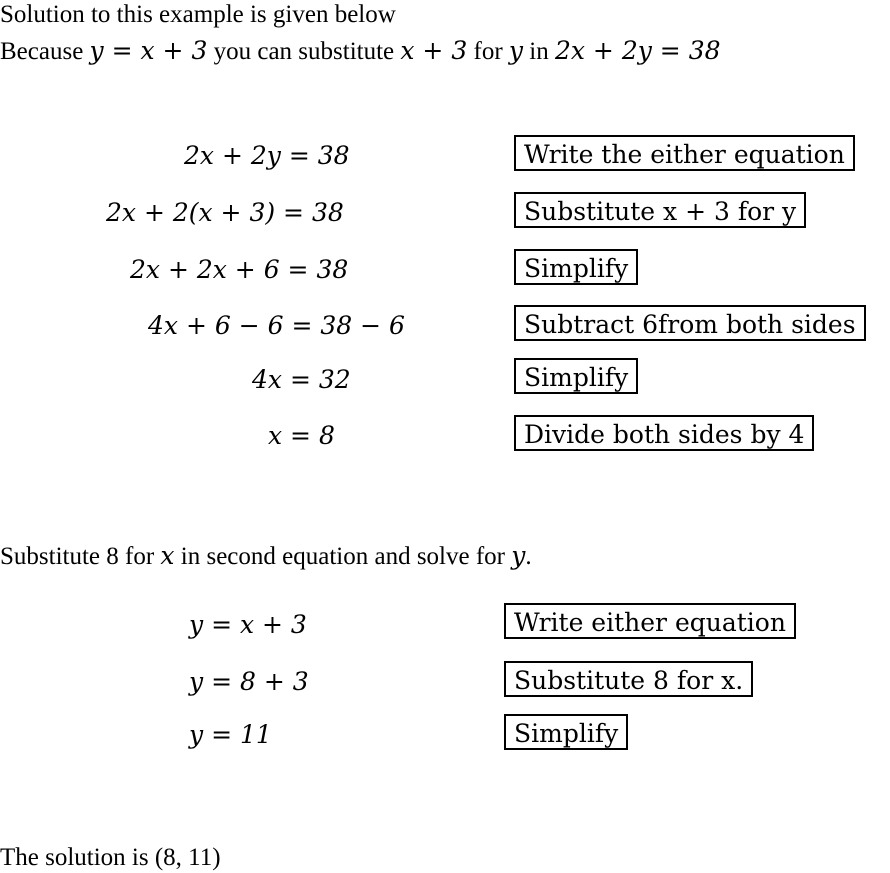 The image size is (890, 873). I want to click on equation: 2x + 2(x + 3) = 38, so click(225, 212).